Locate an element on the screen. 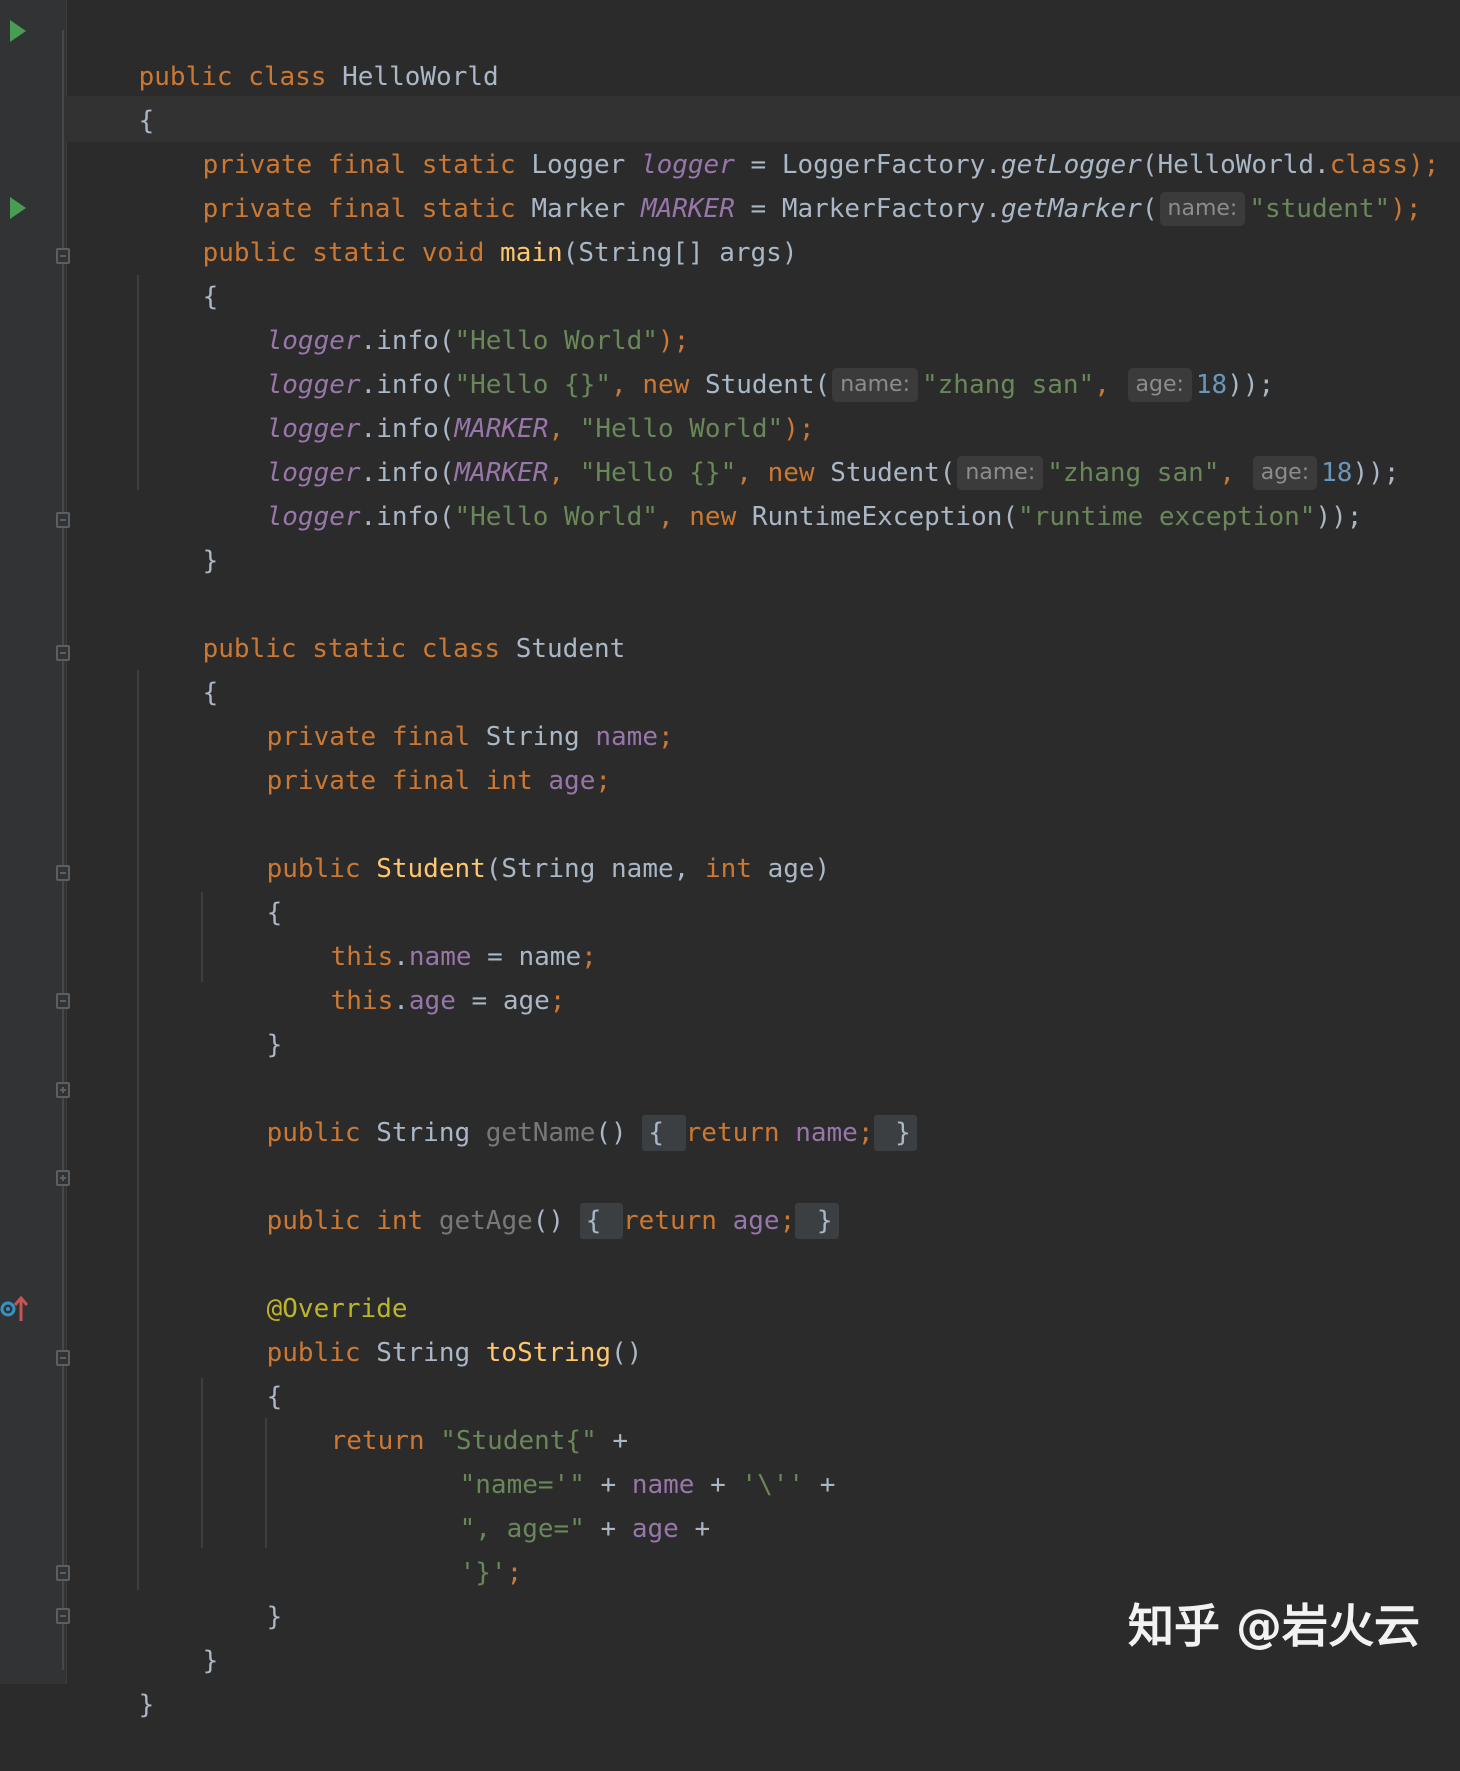 This screenshot has height=1771, width=1460. code-line: '}'; is located at coordinates (460, 1547).